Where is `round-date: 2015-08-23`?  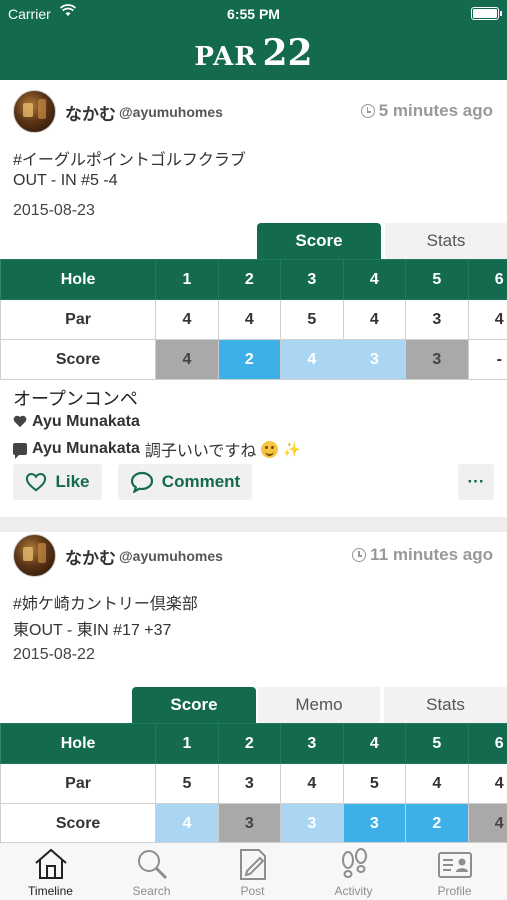 round-date: 2015-08-23 is located at coordinates (54, 210).